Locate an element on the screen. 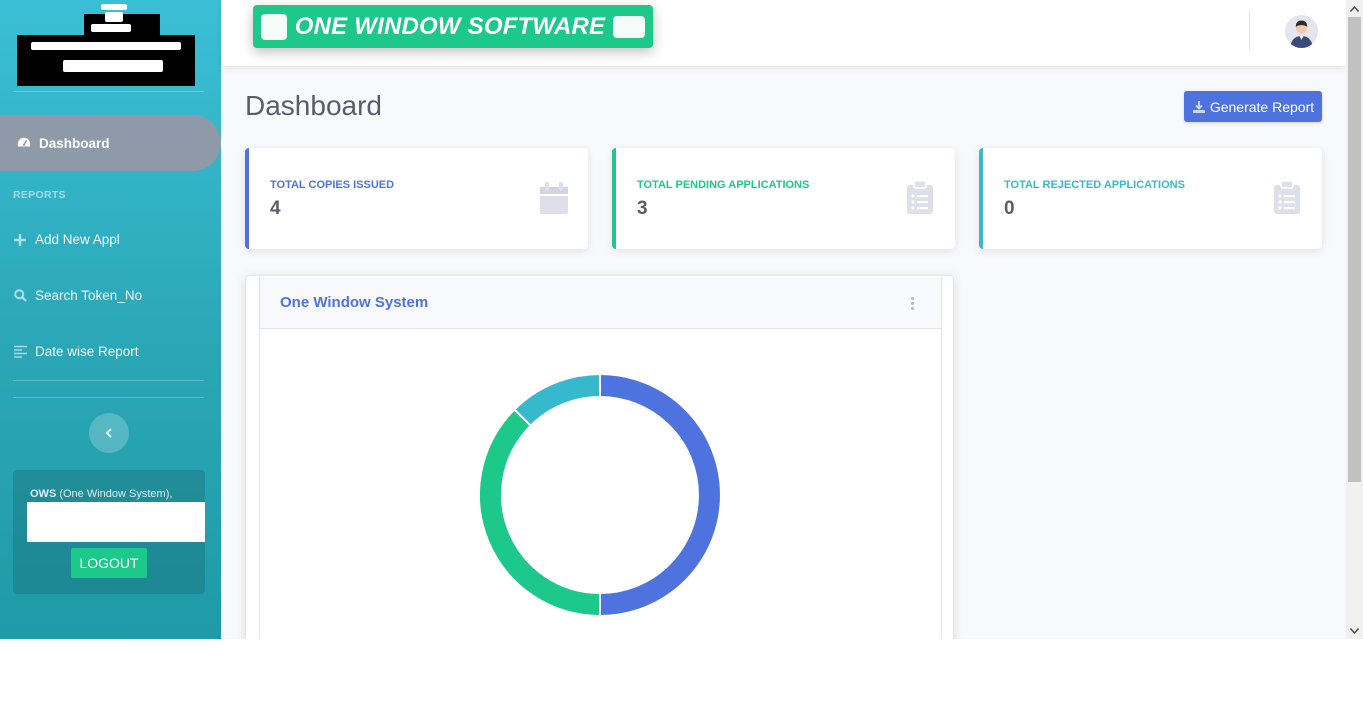  banner-logo-left is located at coordinates (273, 26).